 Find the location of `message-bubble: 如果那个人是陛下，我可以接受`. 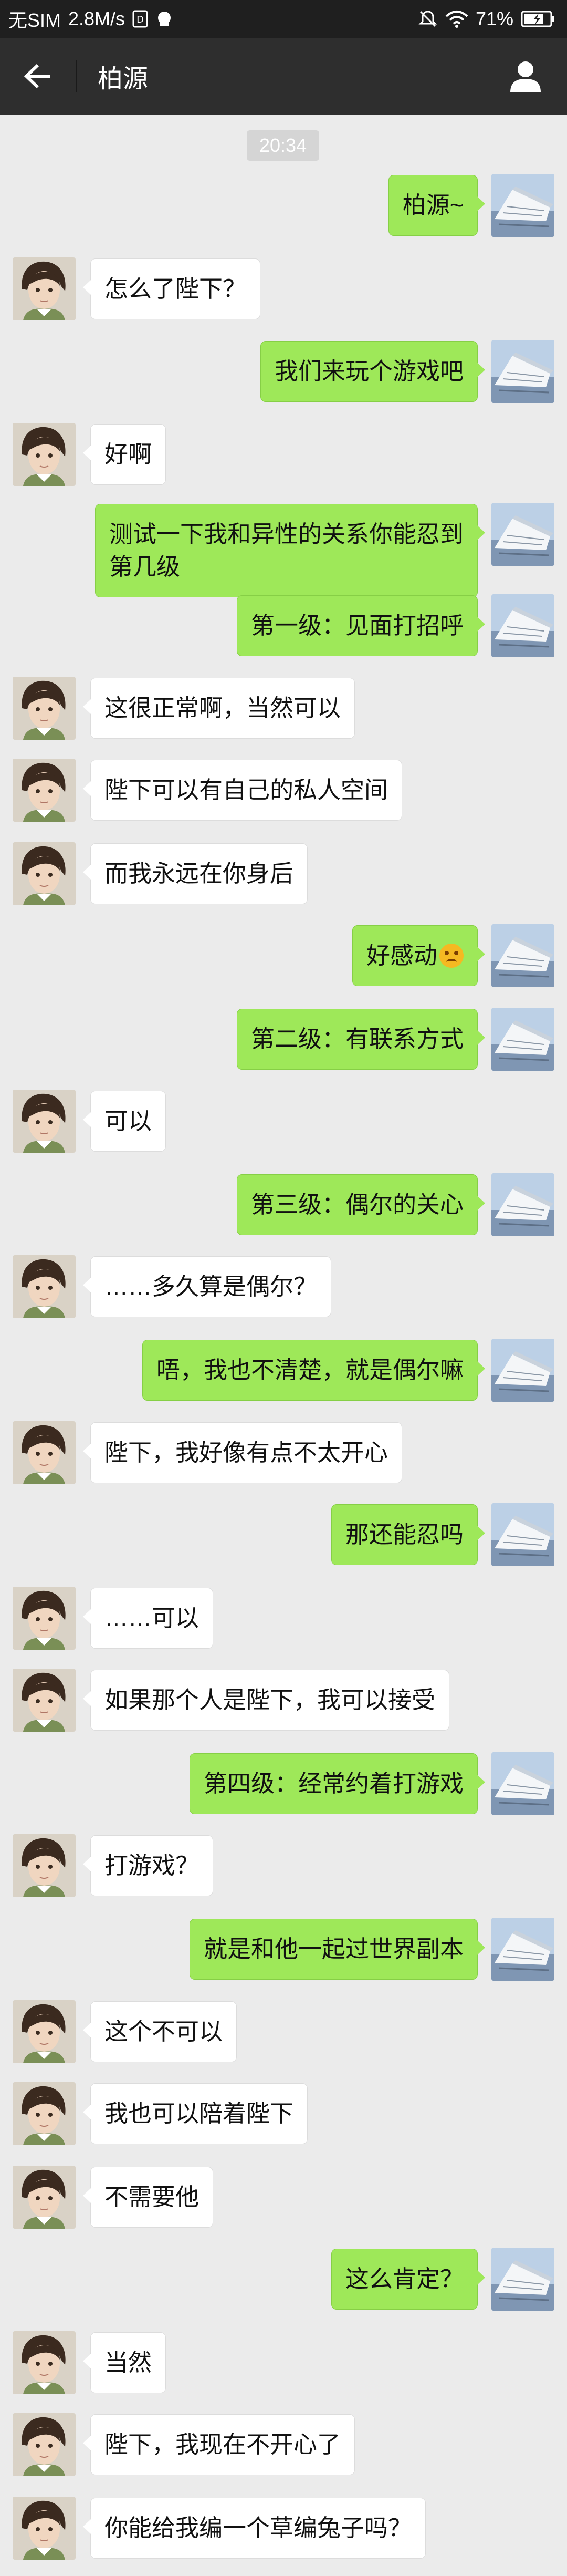

message-bubble: 如果那个人是陛下，我可以接受 is located at coordinates (266, 1700).